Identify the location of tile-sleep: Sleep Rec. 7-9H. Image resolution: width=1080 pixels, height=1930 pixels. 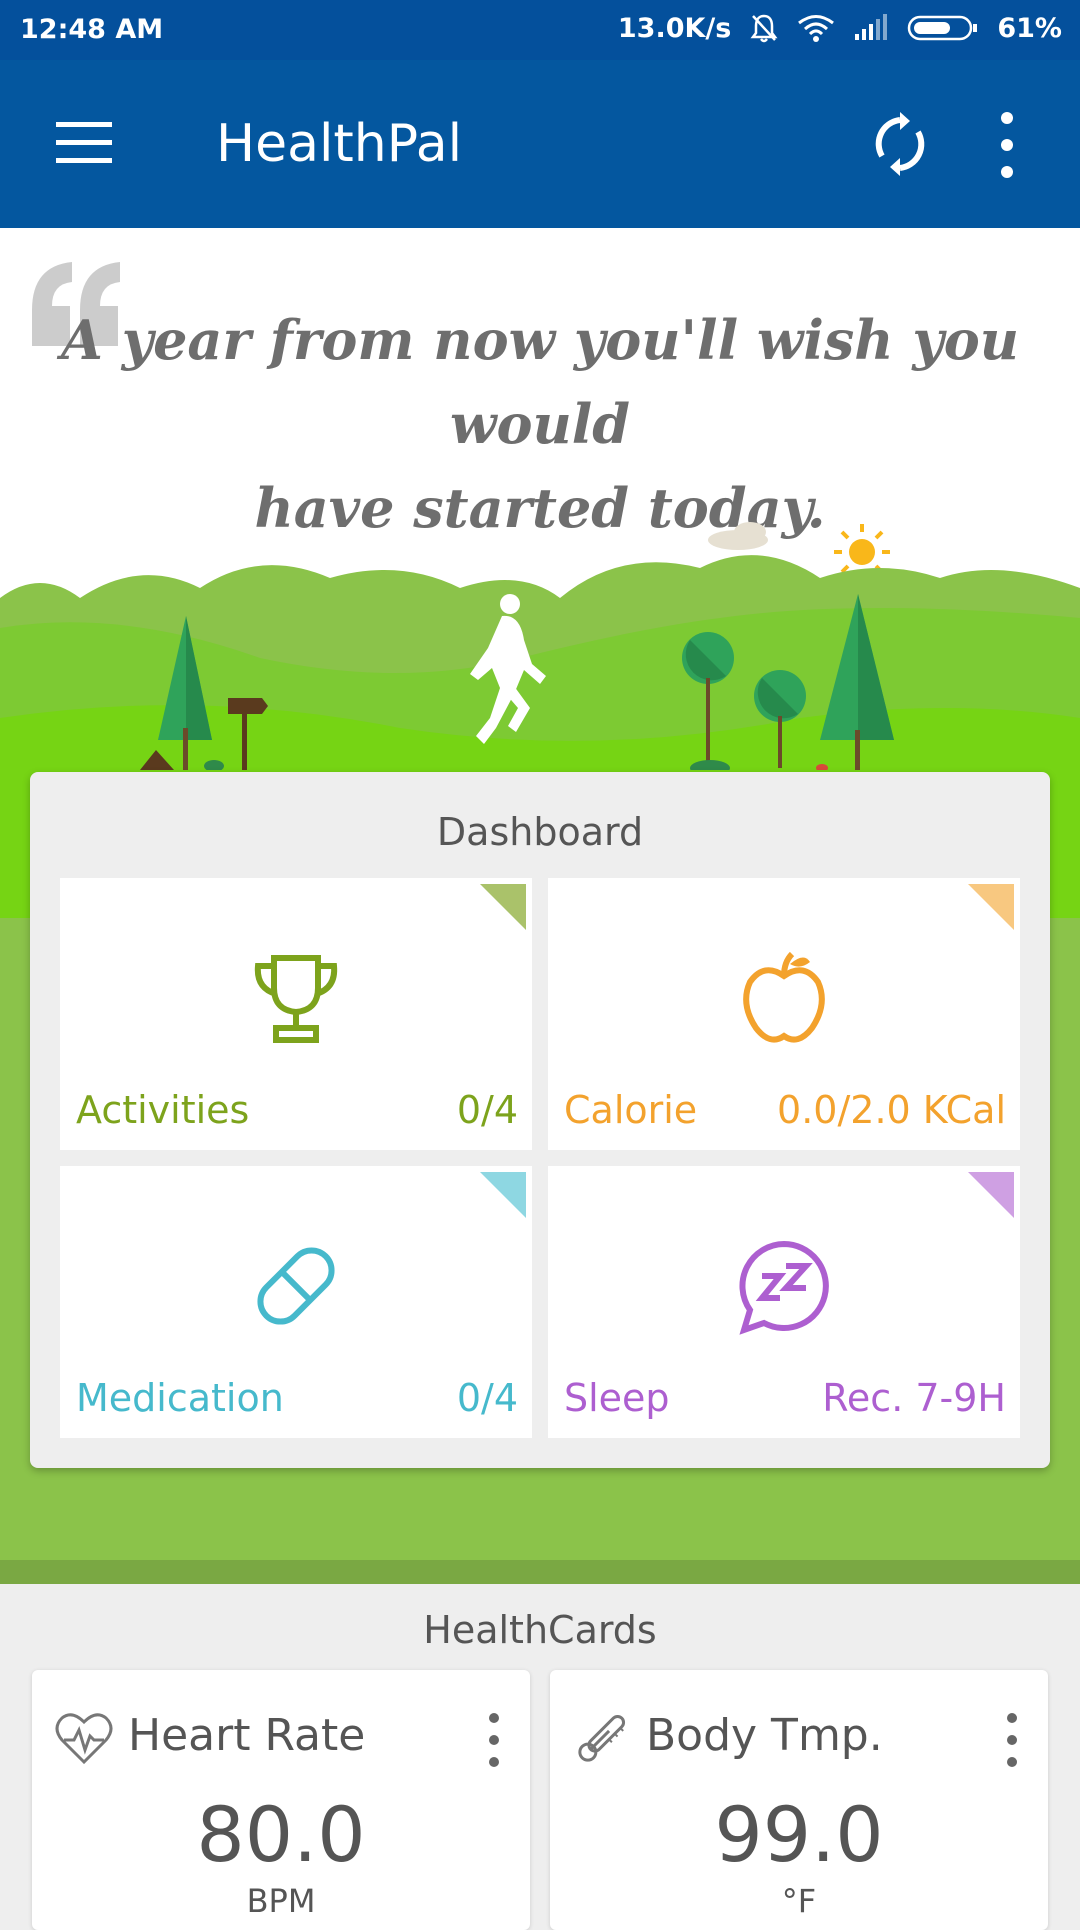
(784, 1302).